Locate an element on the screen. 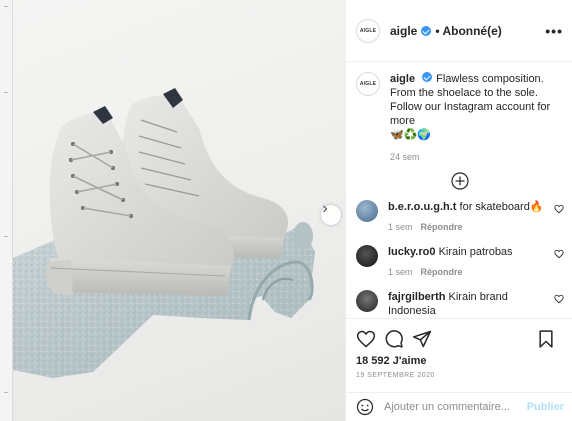 Image resolution: width=572 pixels, height=421 pixels. paper-plane-icon is located at coordinates (422, 339).